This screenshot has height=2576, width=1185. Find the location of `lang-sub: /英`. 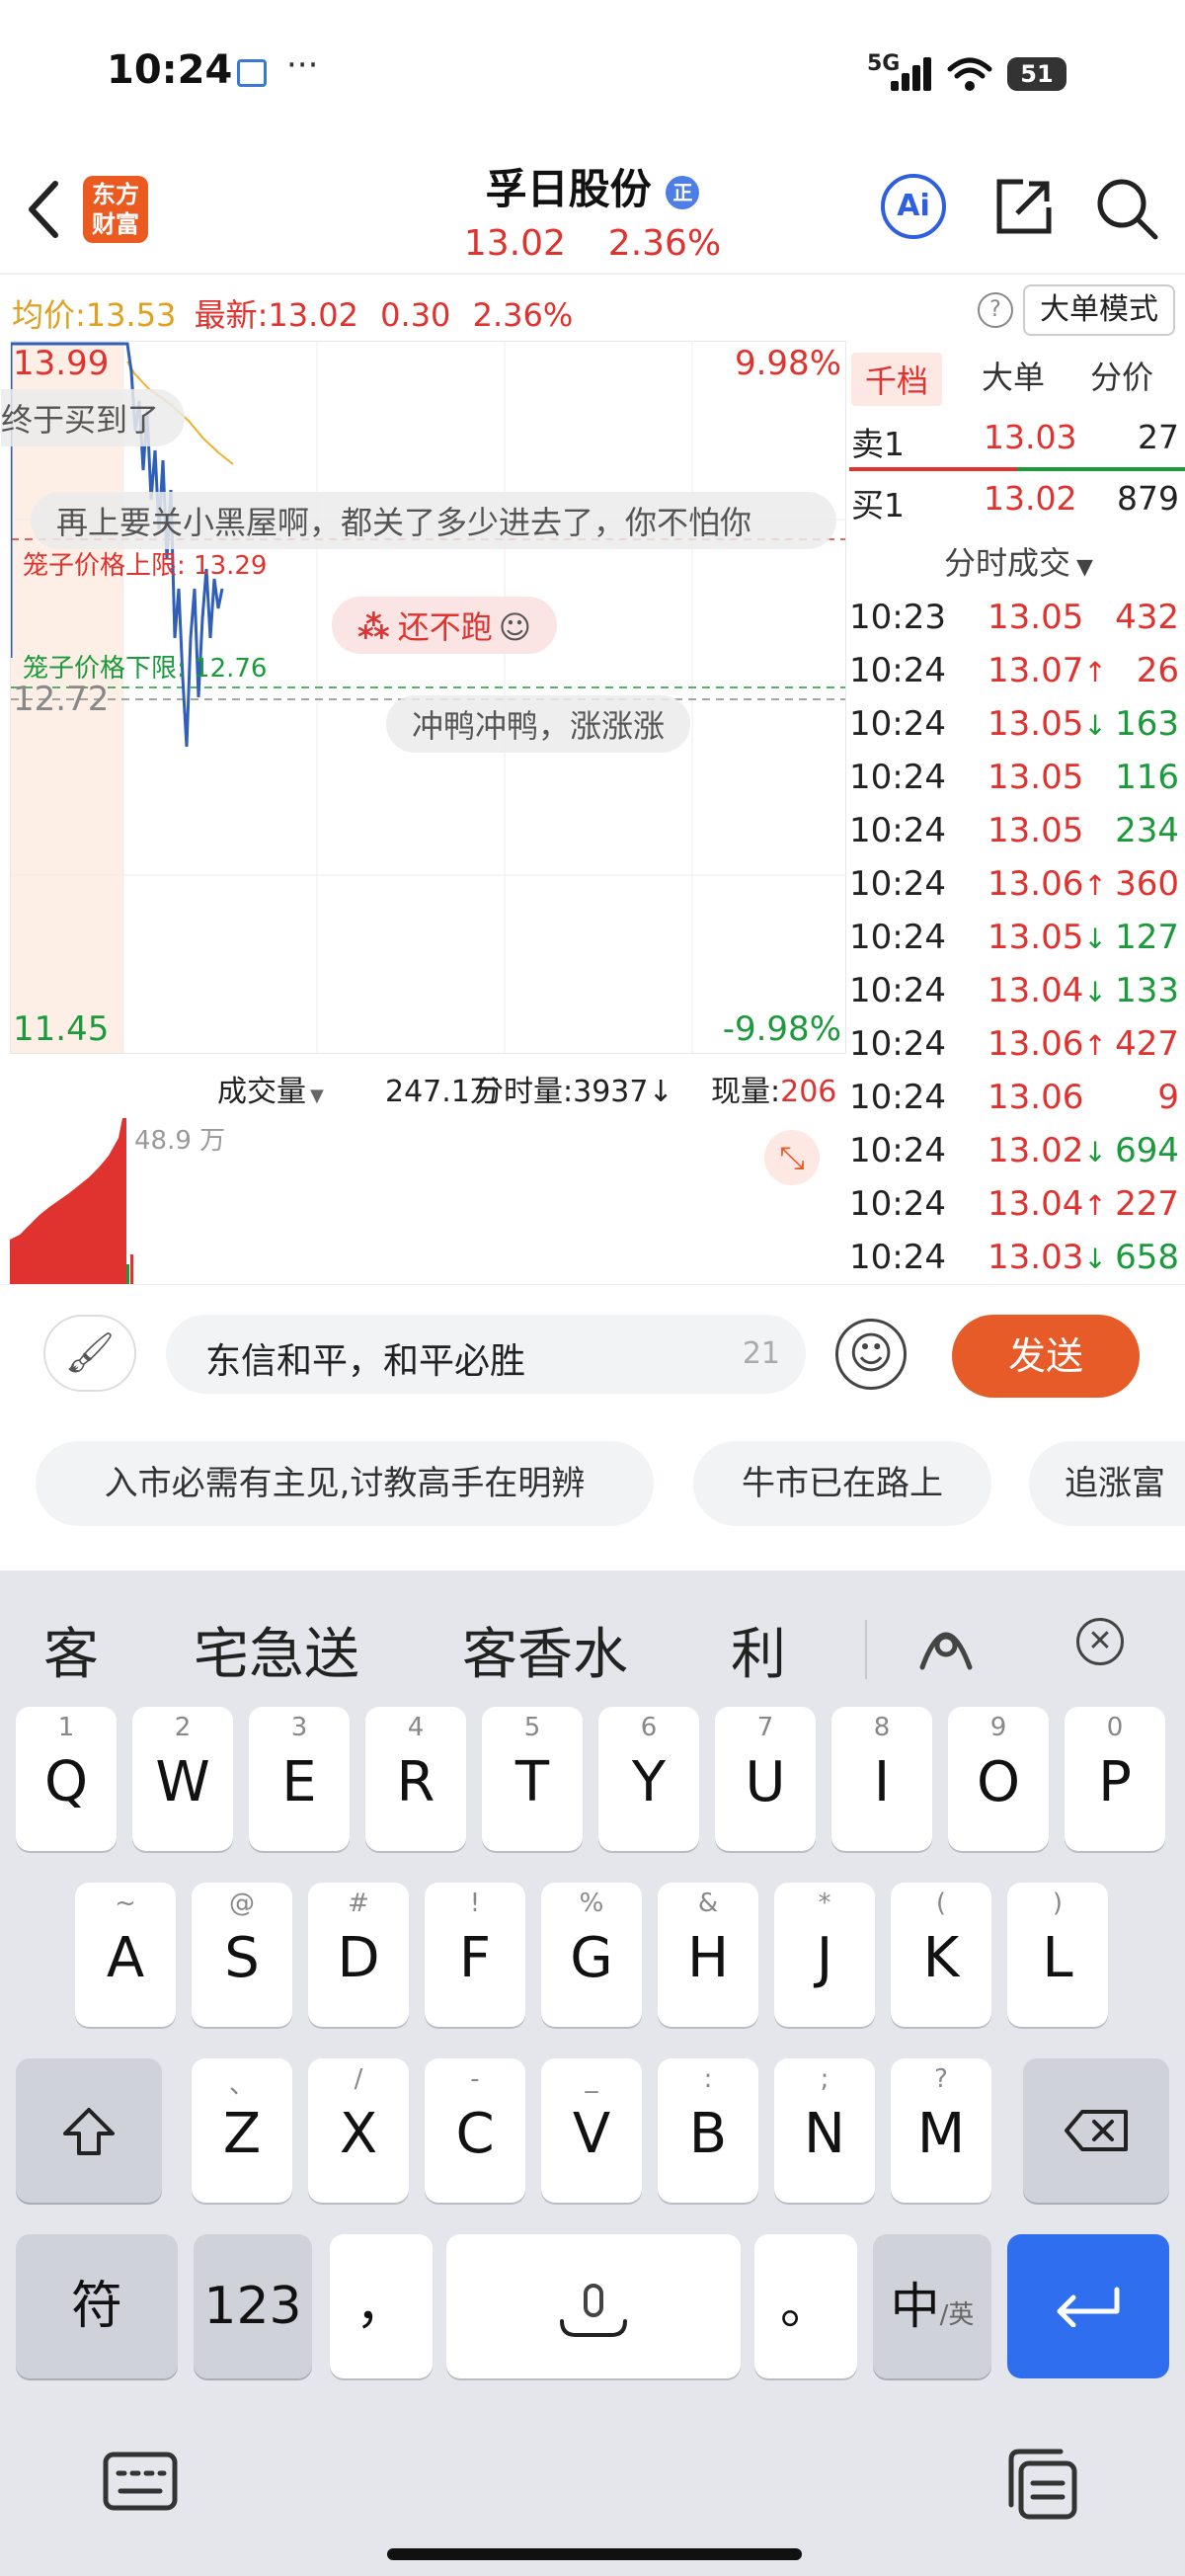

lang-sub: /英 is located at coordinates (957, 2315).